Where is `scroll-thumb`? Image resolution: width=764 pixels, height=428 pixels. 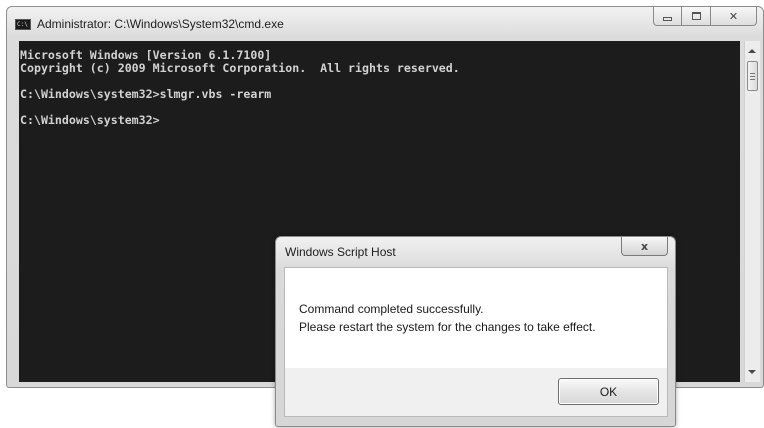
scroll-thumb is located at coordinates (752, 76).